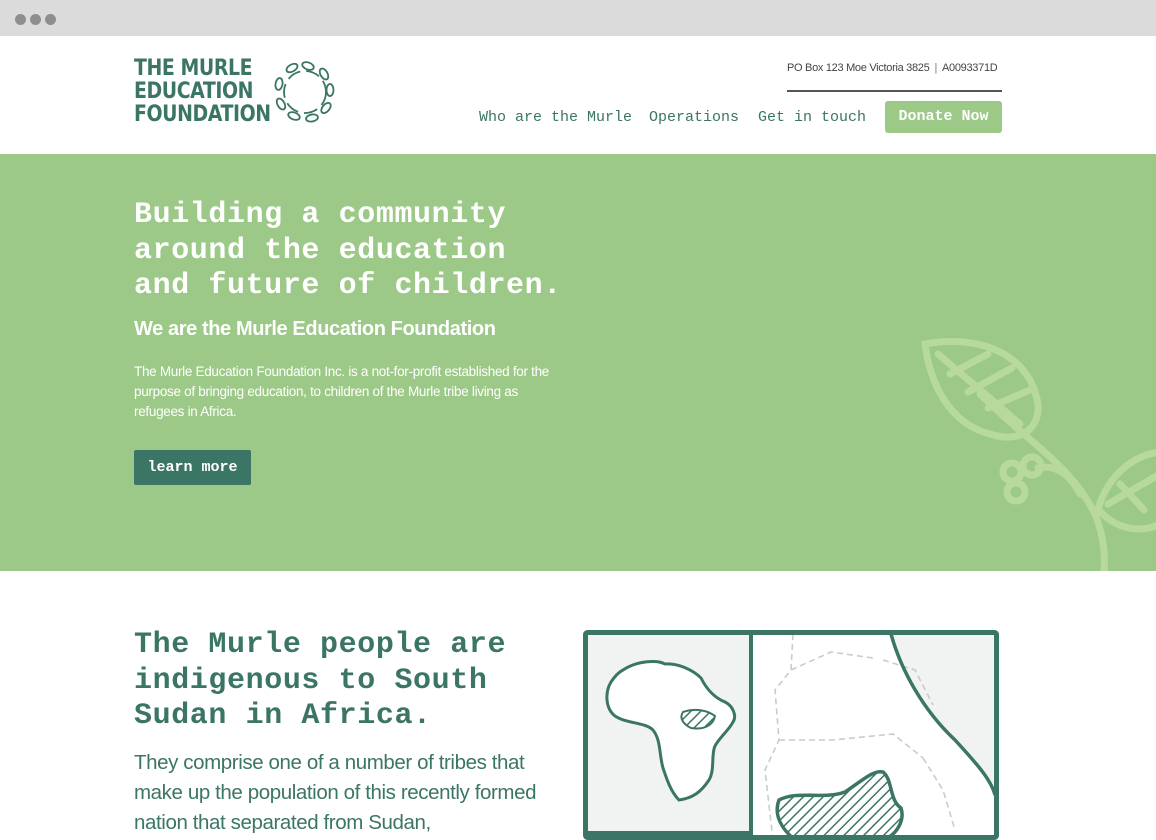 This screenshot has height=840, width=1156. What do you see at coordinates (35, 19) in the screenshot?
I see `window-minimize-dot` at bounding box center [35, 19].